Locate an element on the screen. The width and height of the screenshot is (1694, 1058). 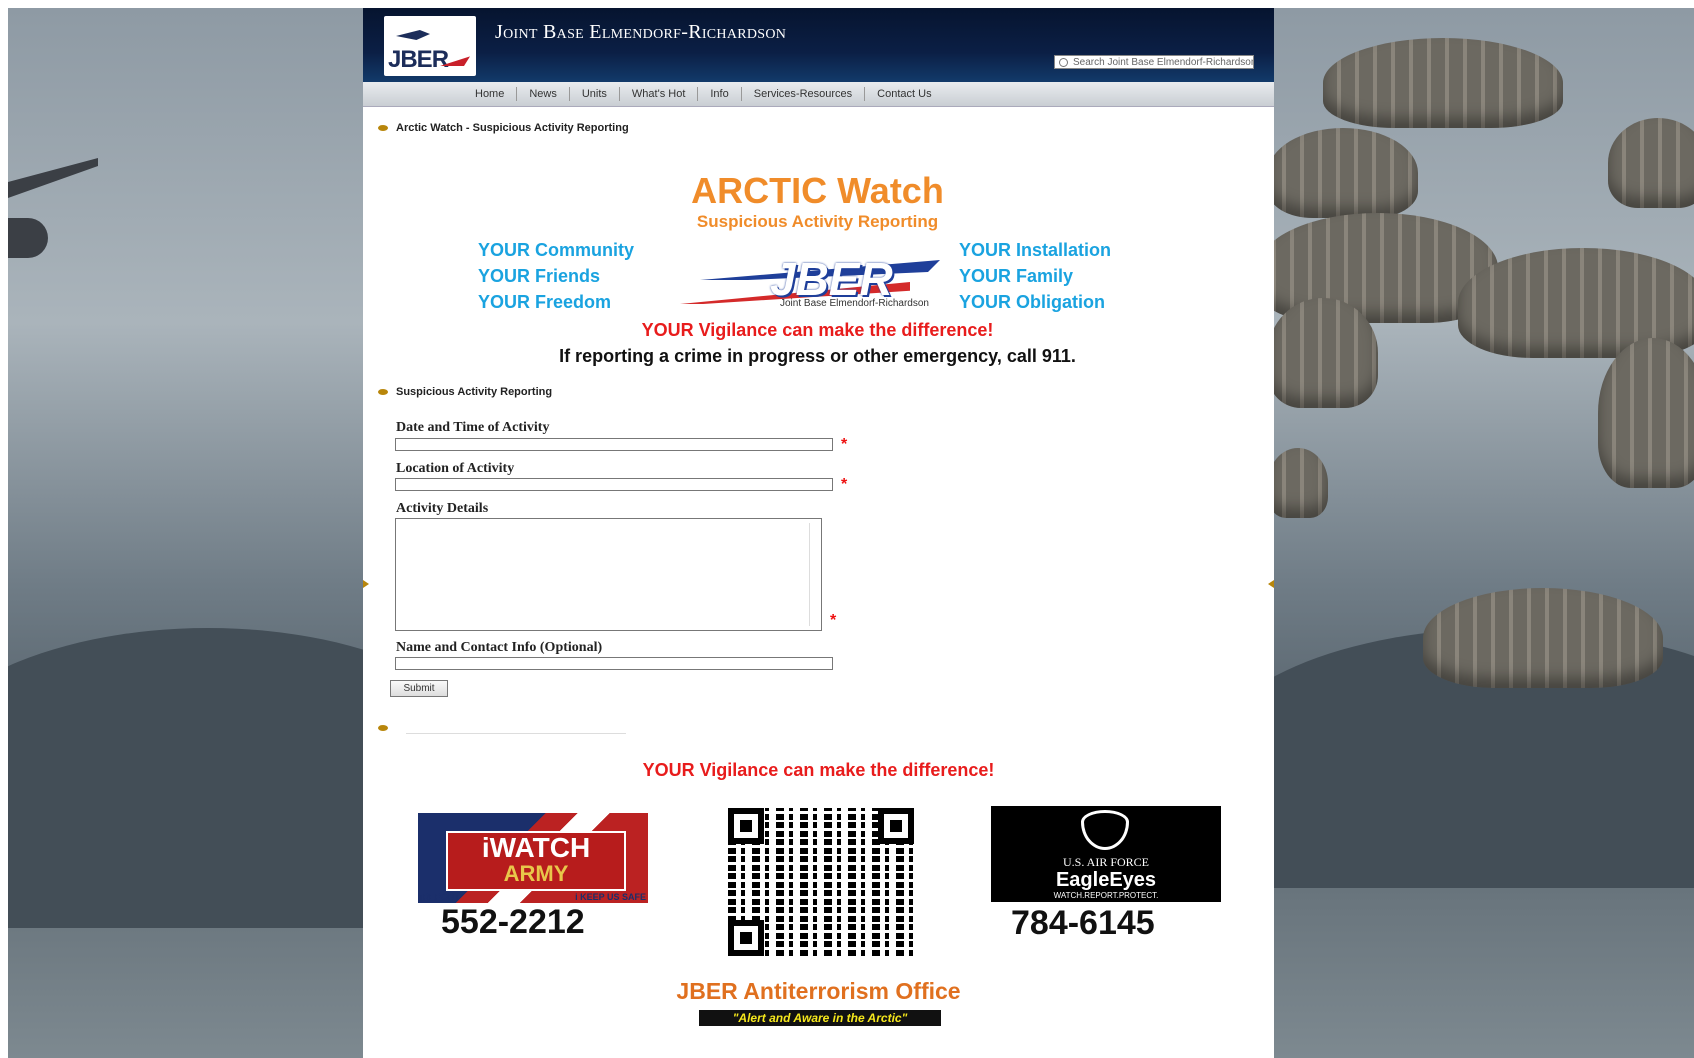
jet-icon is located at coordinates (413, 35).